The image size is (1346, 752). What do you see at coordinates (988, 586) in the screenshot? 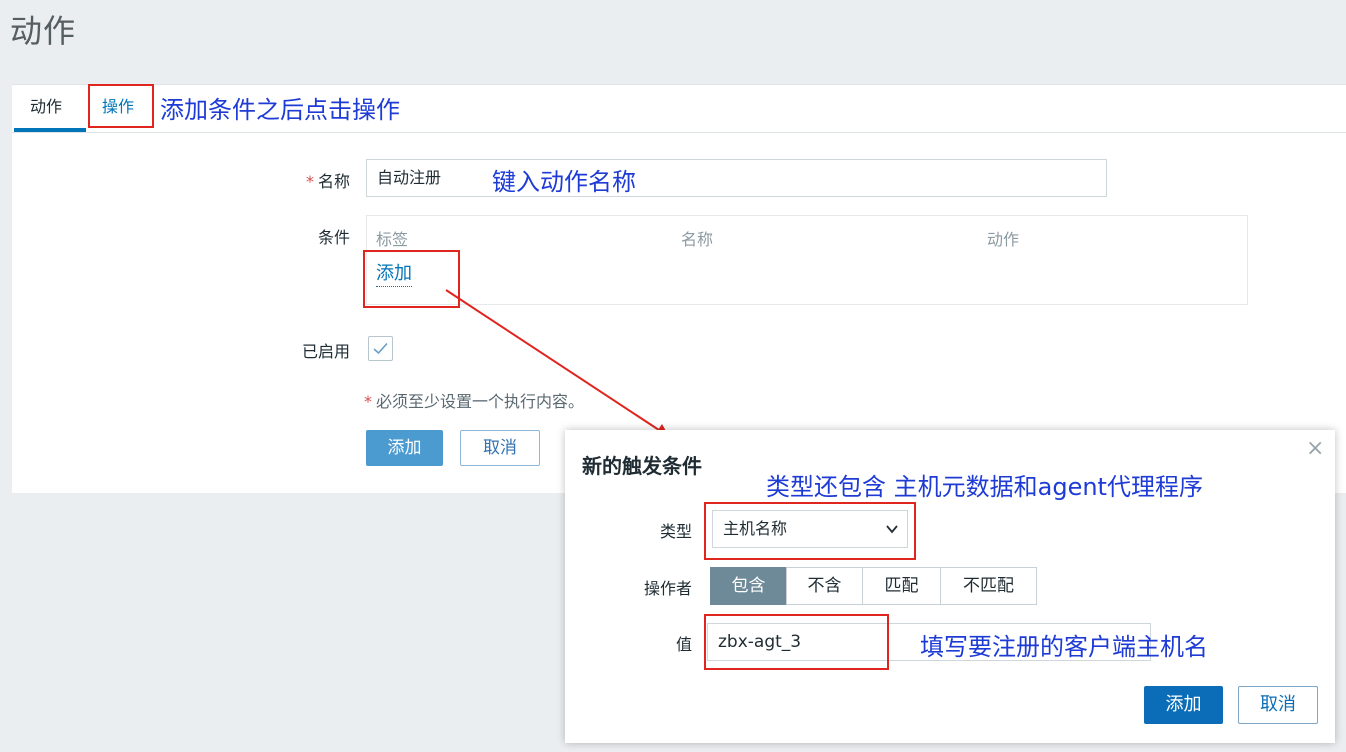
I see `operator-not-matches: 不匹配` at bounding box center [988, 586].